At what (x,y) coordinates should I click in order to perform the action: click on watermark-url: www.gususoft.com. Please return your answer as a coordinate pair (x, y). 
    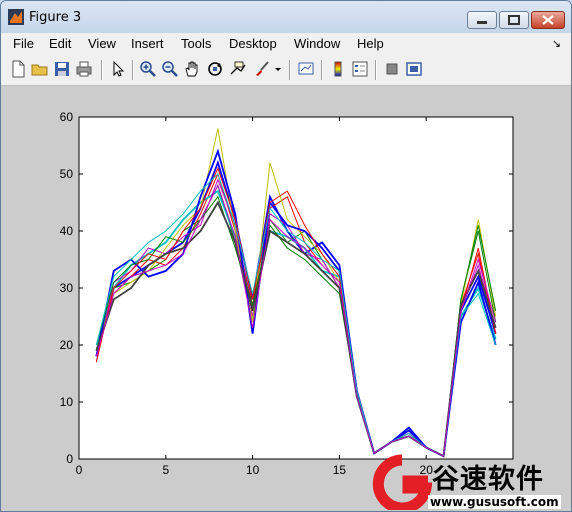
    Looking at the image, I should click on (494, 502).